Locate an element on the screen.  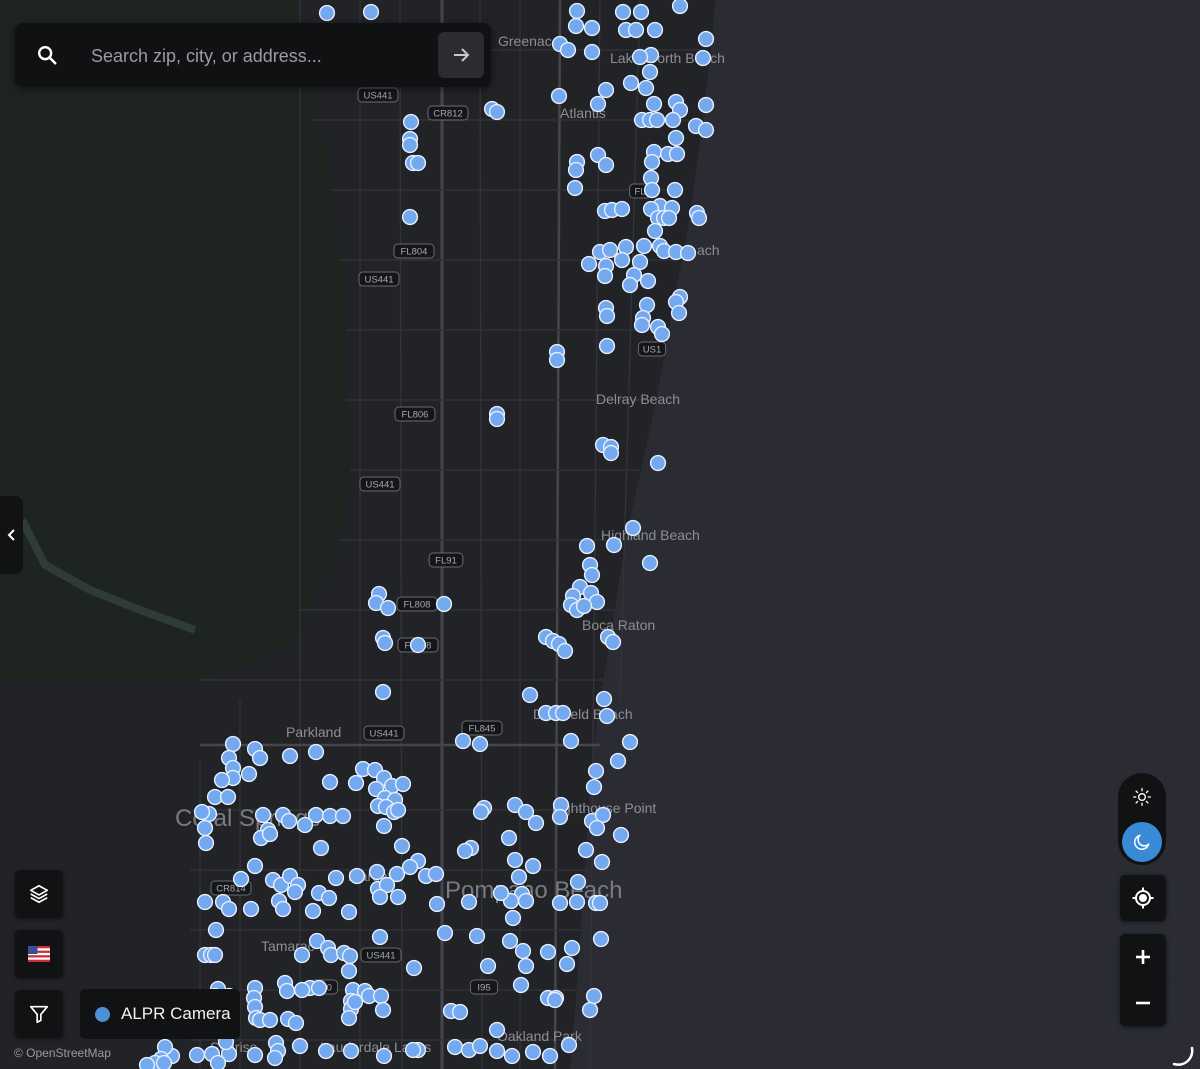
search-input is located at coordinates (266, 56).